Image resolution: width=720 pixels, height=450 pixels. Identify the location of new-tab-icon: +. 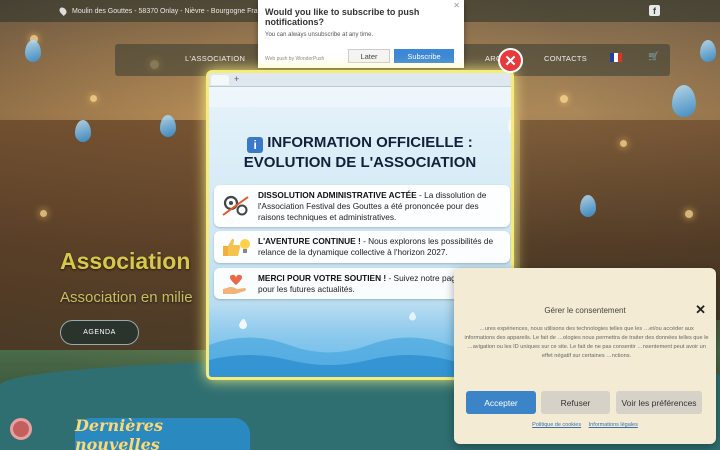
(237, 79).